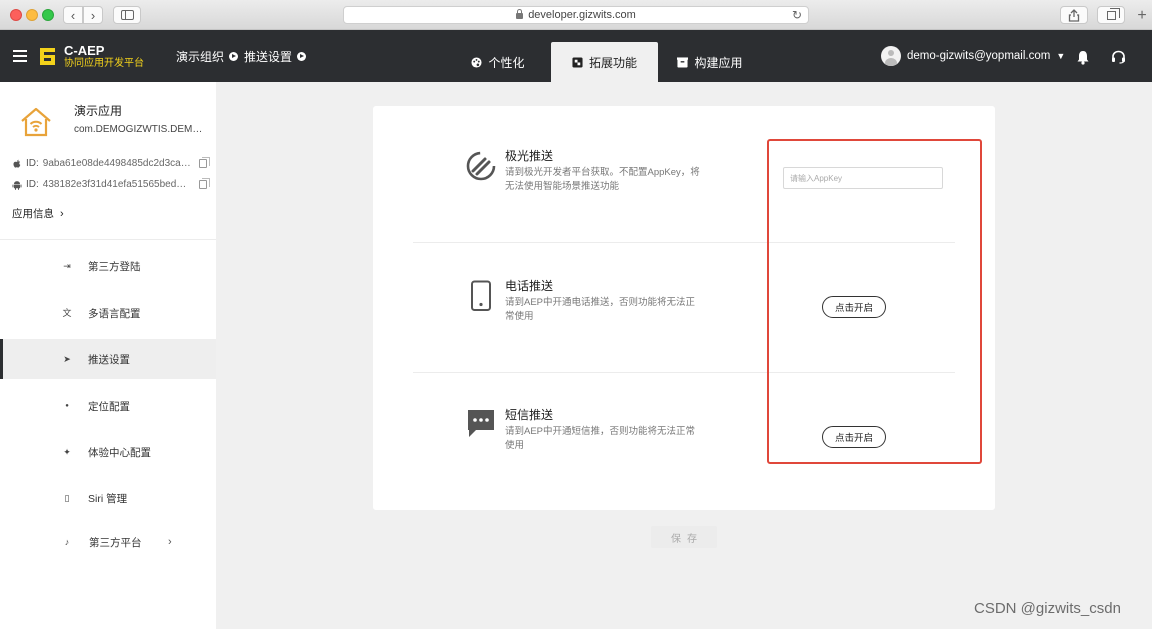 The image size is (1152, 629). What do you see at coordinates (1118, 57) in the screenshot?
I see `headset-icon` at bounding box center [1118, 57].